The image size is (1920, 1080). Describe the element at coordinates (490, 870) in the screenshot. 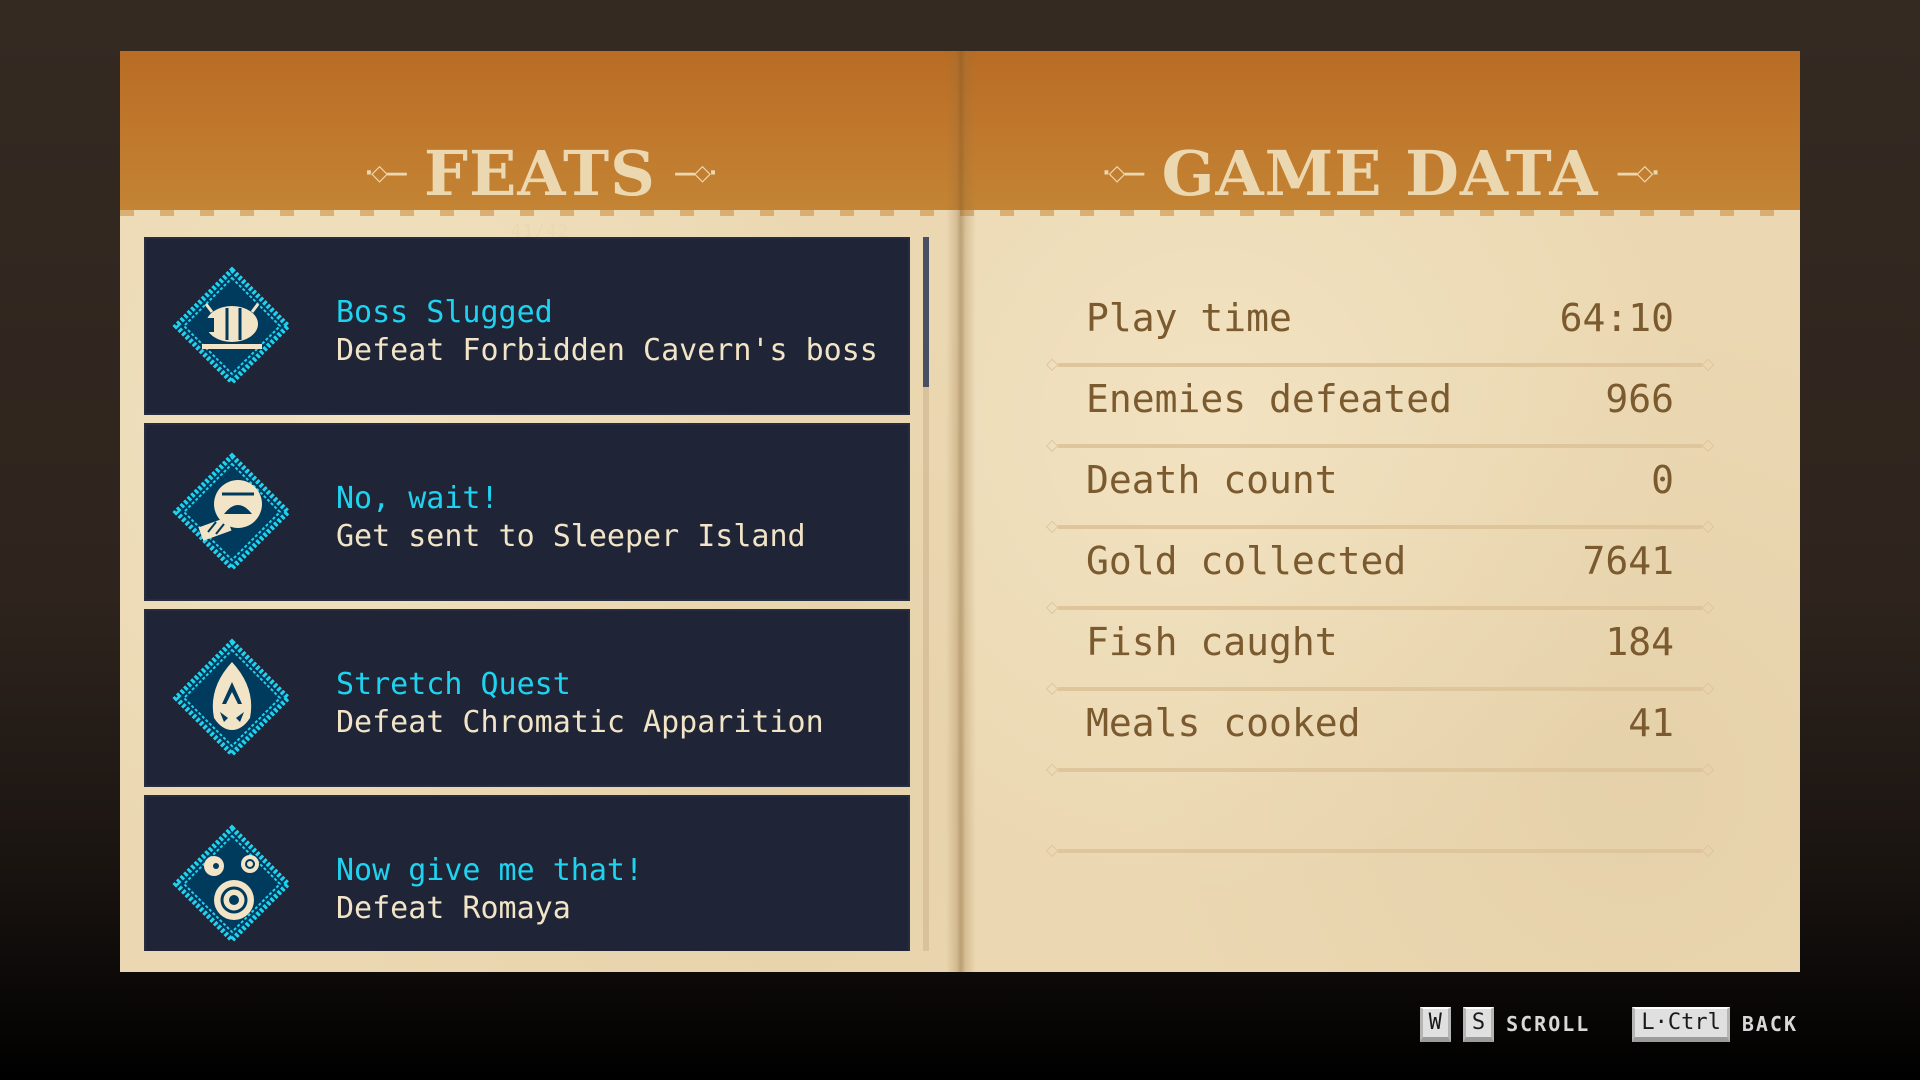

I see `feat-name: Now give me that!` at that location.